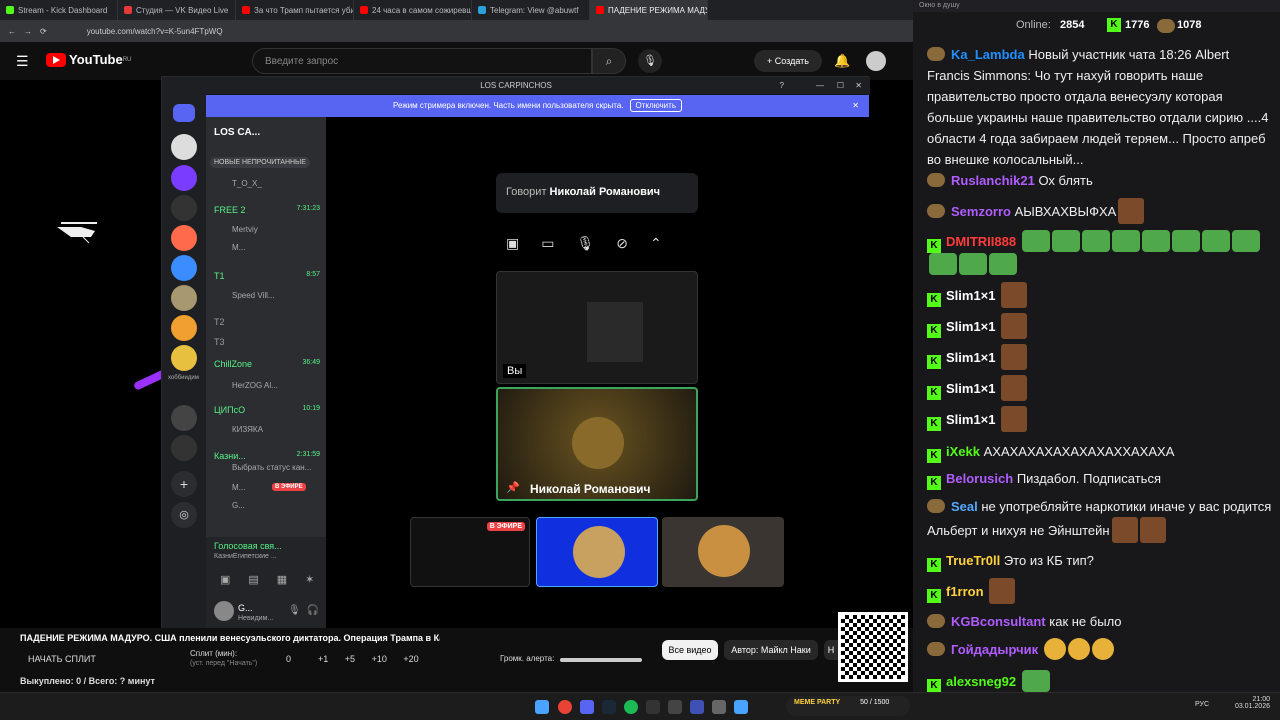 The width and height of the screenshot is (1280, 720). Describe the element at coordinates (609, 707) in the screenshot. I see `steam-icon` at that location.